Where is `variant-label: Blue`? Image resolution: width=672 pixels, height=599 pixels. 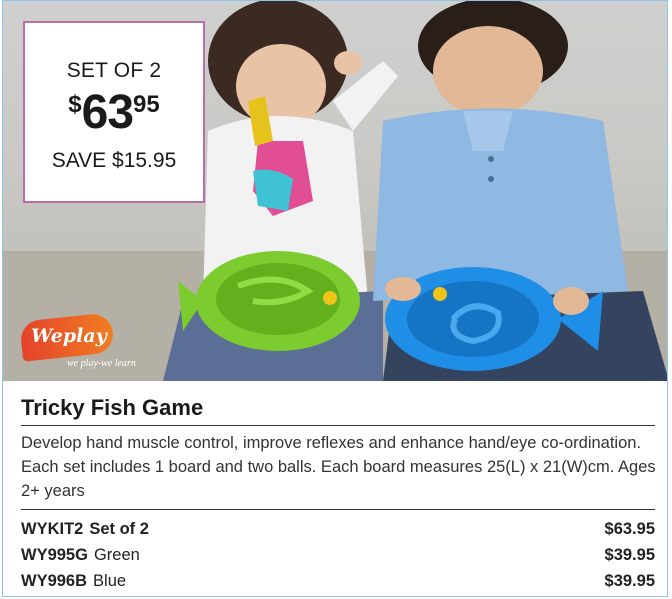
variant-label: Blue is located at coordinates (110, 581).